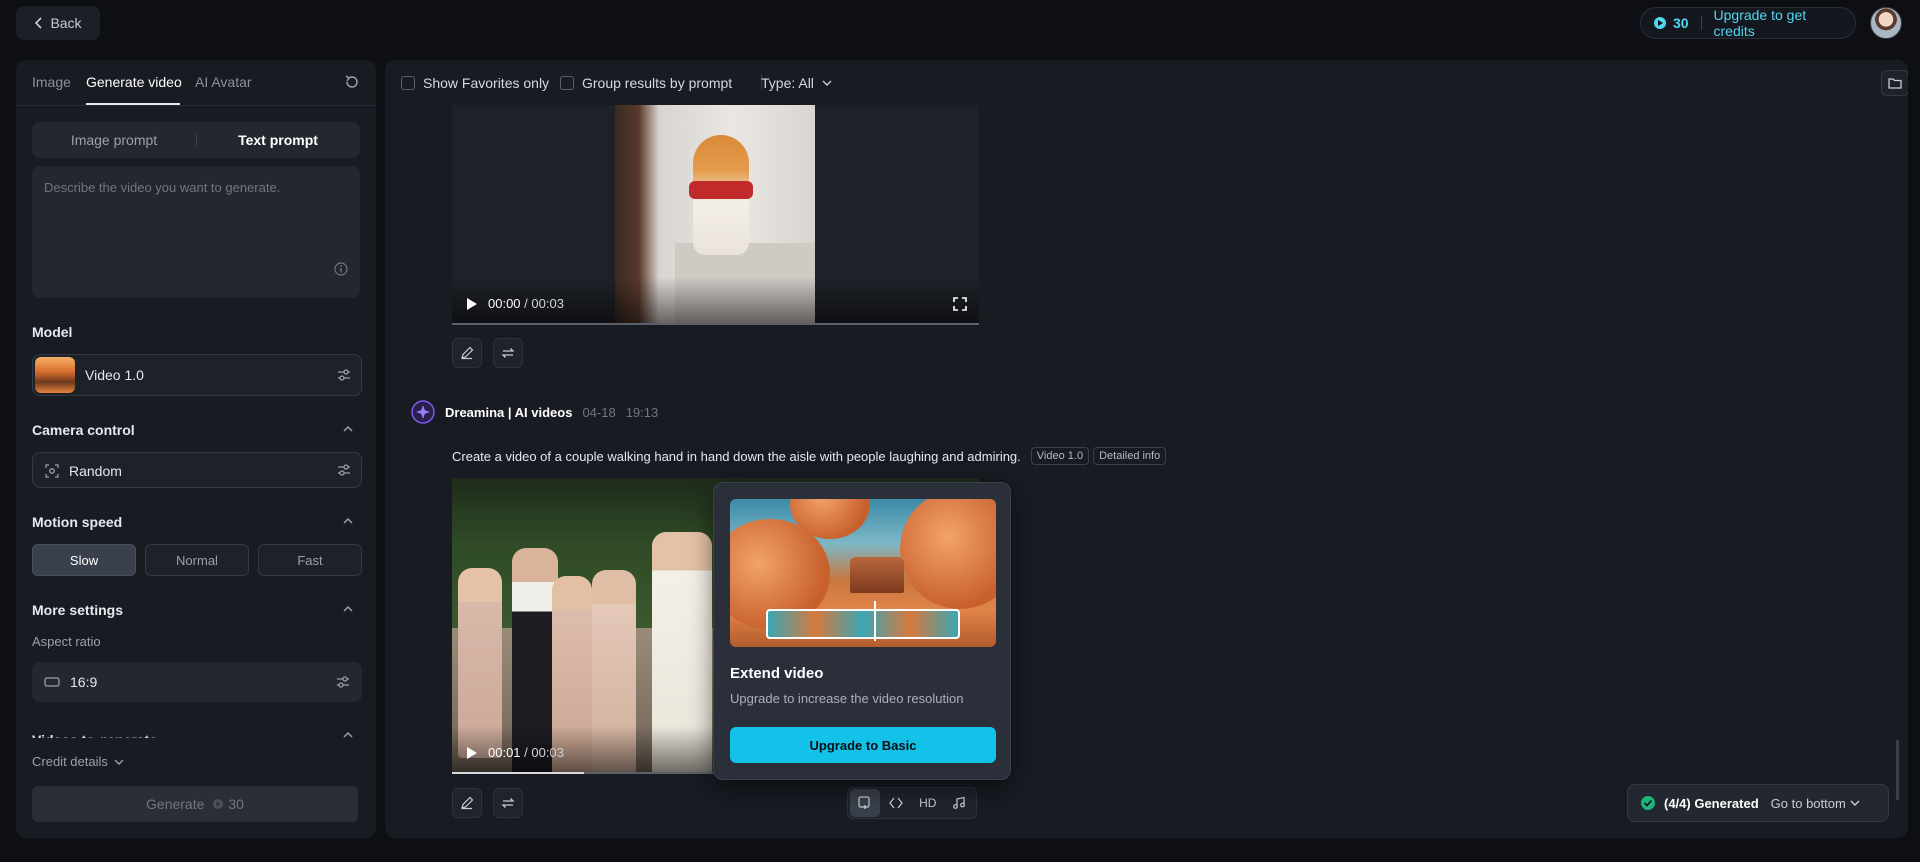  What do you see at coordinates (863, 745) in the screenshot?
I see `upgrade-to-basic-button: Upgrade to Basic` at bounding box center [863, 745].